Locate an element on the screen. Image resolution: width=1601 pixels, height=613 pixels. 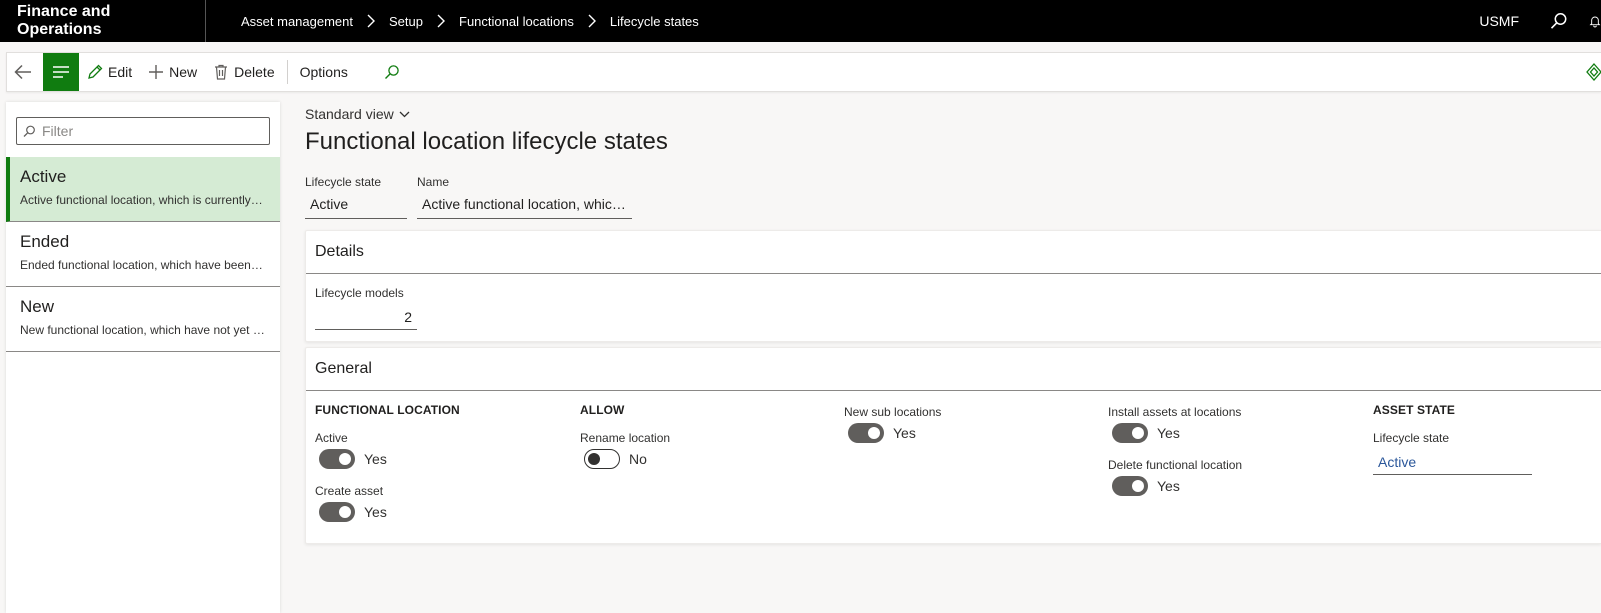
delete-label: Delete is located at coordinates (254, 72).